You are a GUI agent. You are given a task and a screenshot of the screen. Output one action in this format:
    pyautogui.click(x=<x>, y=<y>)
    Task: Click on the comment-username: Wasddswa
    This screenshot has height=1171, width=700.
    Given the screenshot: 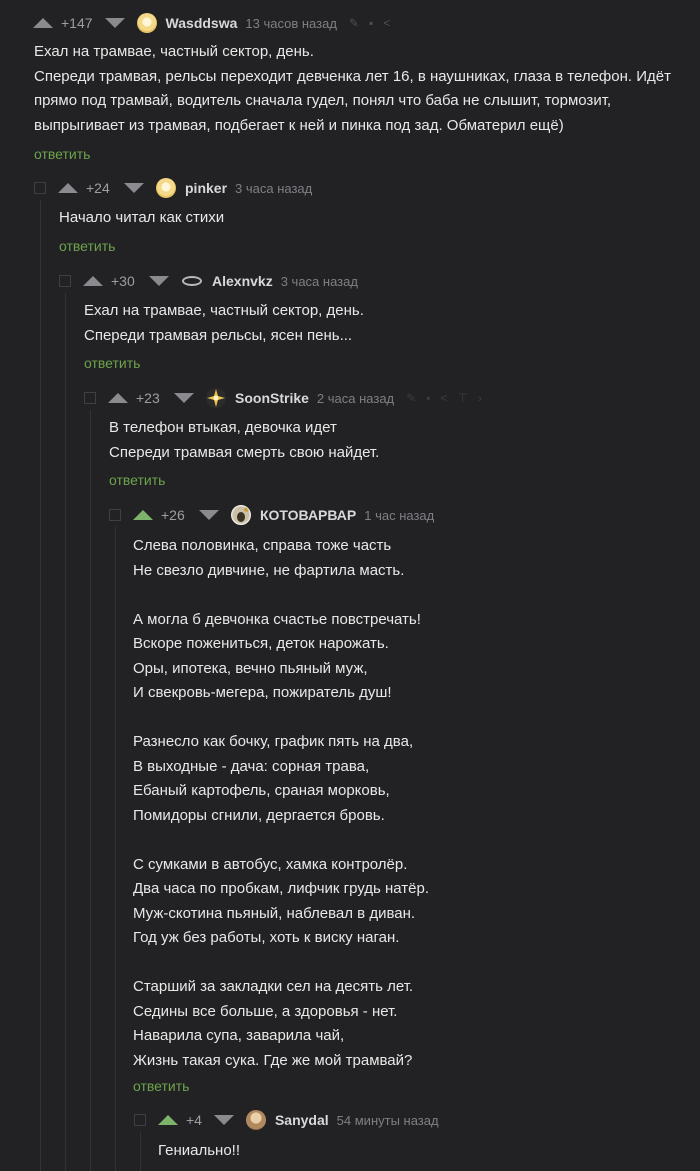 What is the action you would take?
    pyautogui.click(x=202, y=23)
    